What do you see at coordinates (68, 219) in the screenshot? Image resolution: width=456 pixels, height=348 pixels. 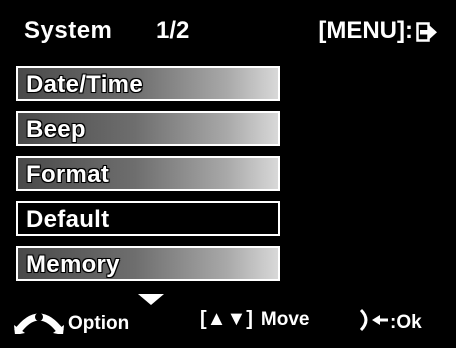 I see `menu-item-label: Default` at bounding box center [68, 219].